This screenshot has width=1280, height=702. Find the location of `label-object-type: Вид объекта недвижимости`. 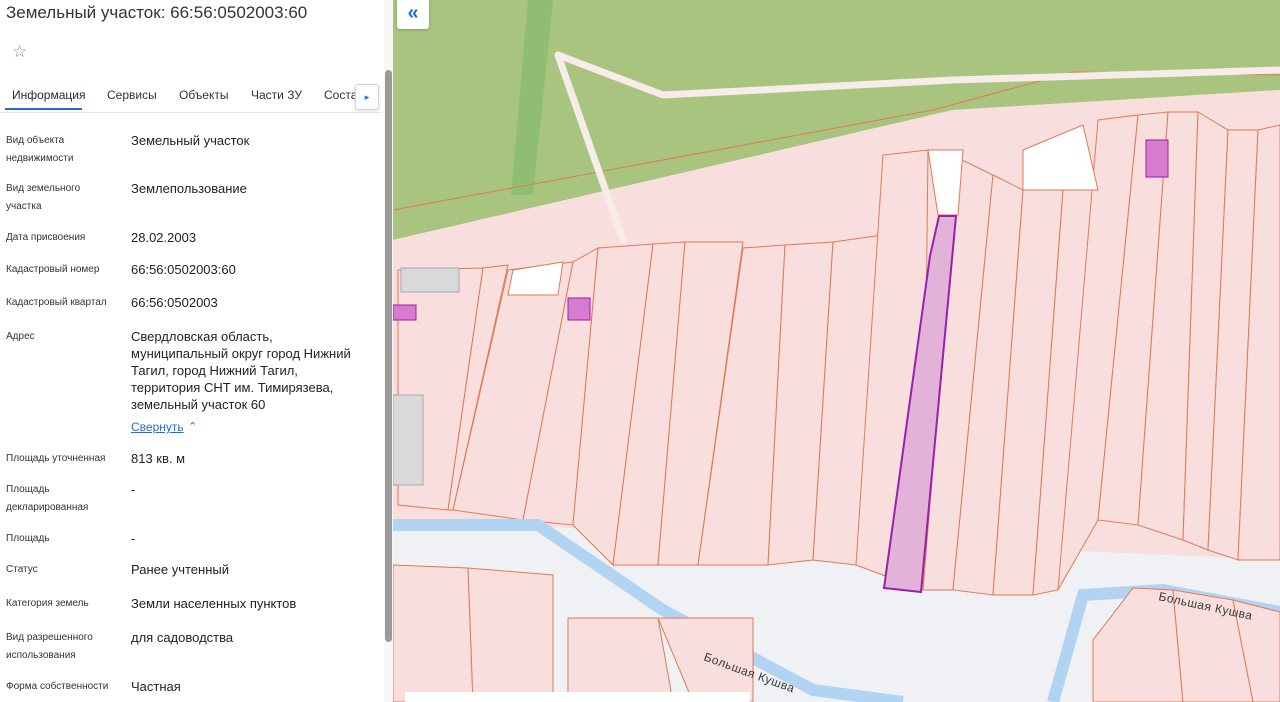

label-object-type: Вид объекта недвижимости is located at coordinates (40, 149).